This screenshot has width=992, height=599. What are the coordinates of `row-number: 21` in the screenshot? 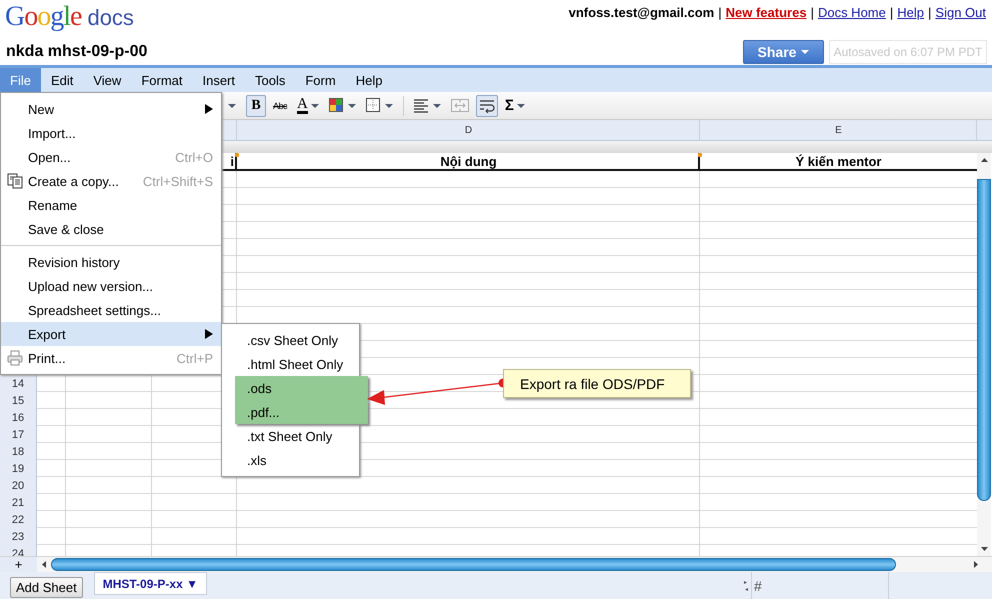 It's located at (18, 503).